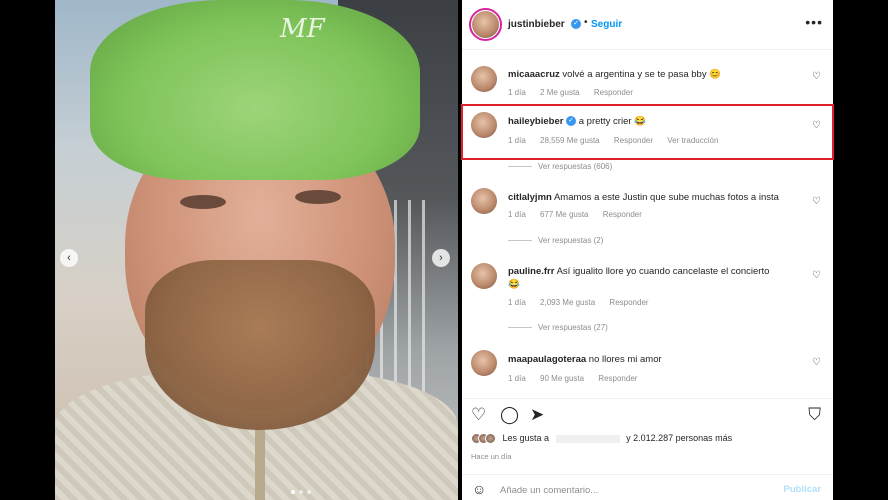  Describe the element at coordinates (814, 415) in the screenshot. I see `bookmark-icon: ⛉` at that location.